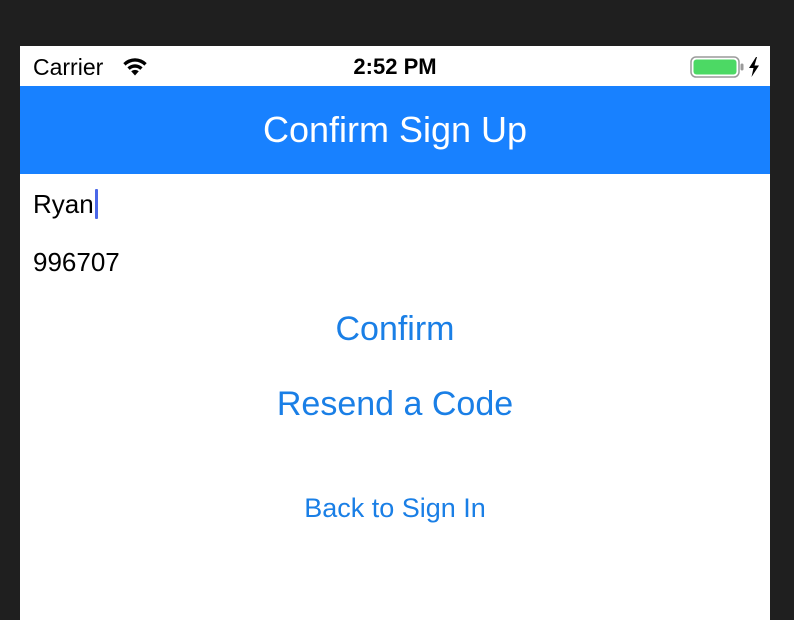  Describe the element at coordinates (393, 262) in the screenshot. I see `confirmation-code-field: 996707` at that location.